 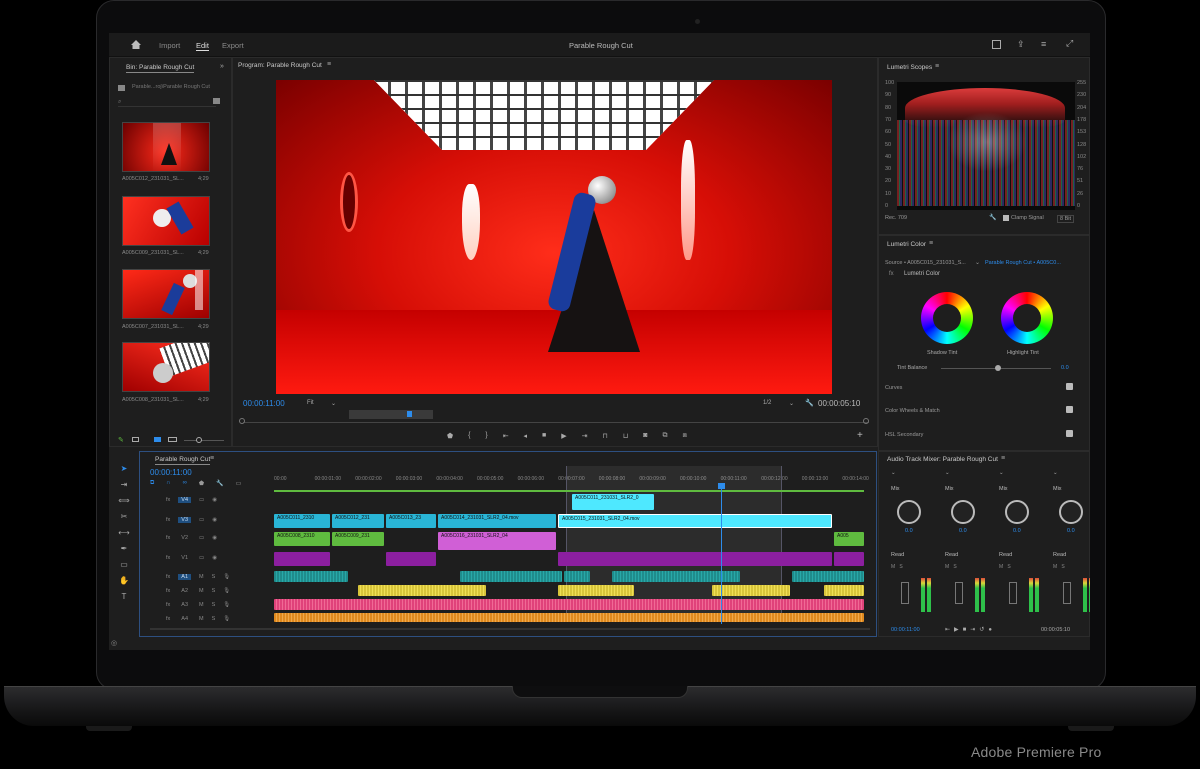 I want to click on hsl-checkbox, so click(x=1069, y=433).